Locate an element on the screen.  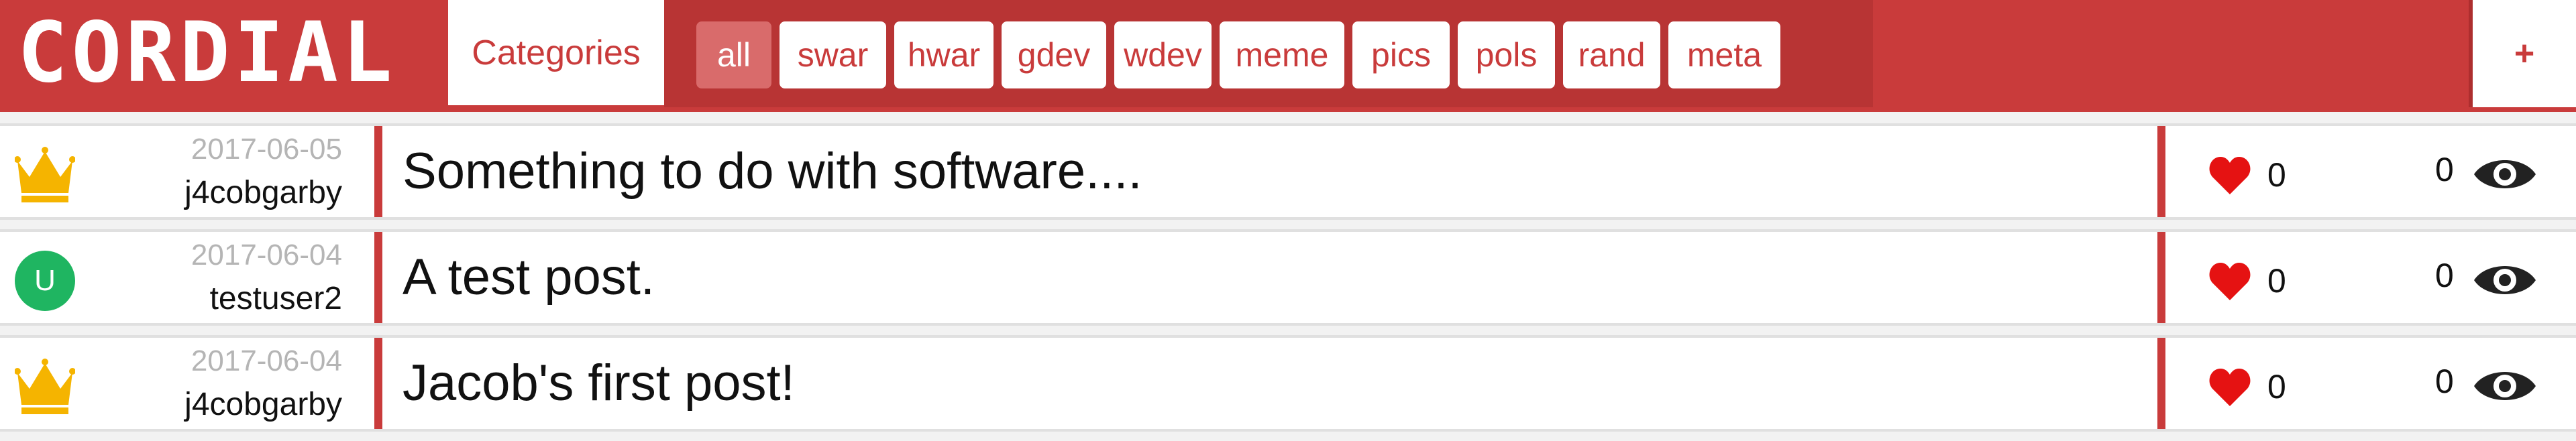
tag-meme: meme is located at coordinates (1282, 54).